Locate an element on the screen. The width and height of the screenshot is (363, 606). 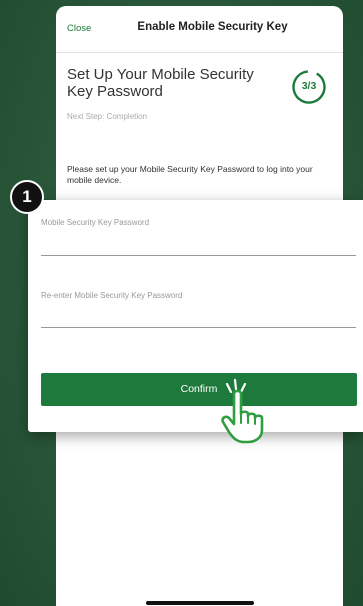
page-title: Enable Mobile Security Key is located at coordinates (212, 27).